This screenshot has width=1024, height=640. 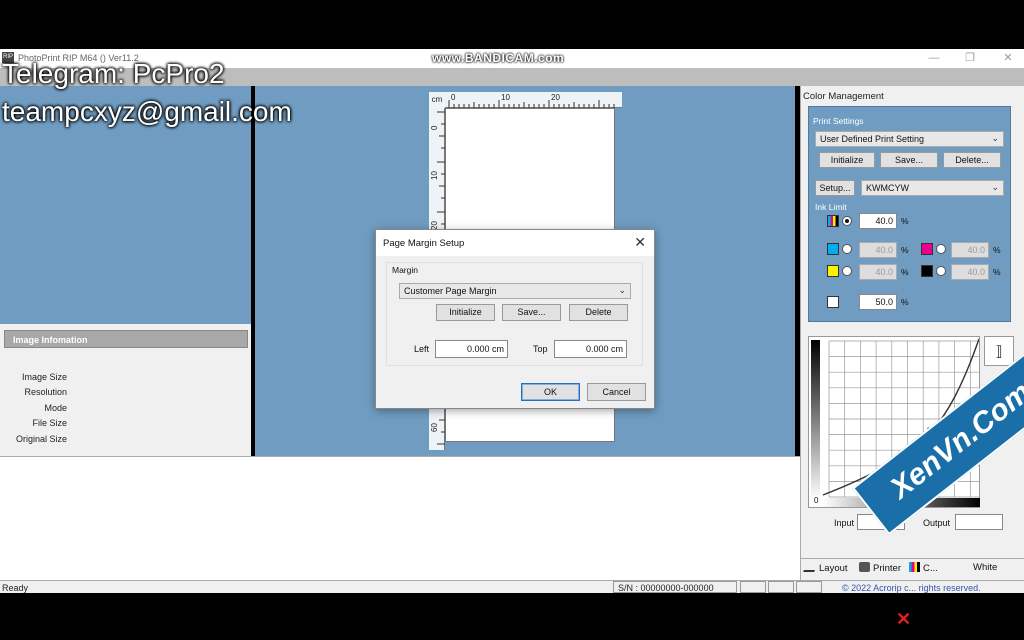 What do you see at coordinates (113, 73) in the screenshot?
I see `telegram-overlay: Telegram: PcPro2` at bounding box center [113, 73].